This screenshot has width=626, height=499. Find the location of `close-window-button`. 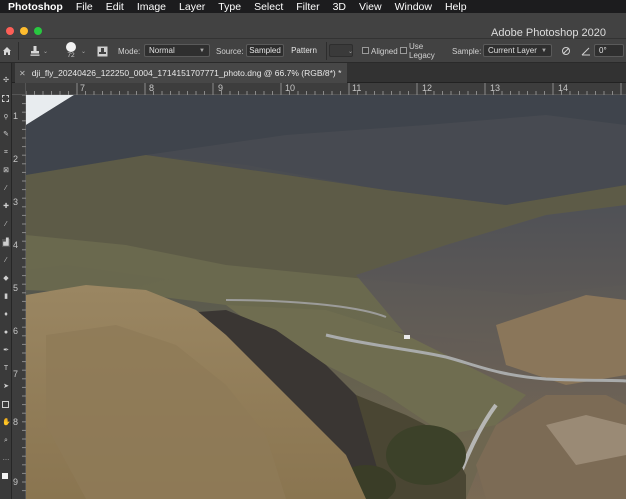

close-window-button is located at coordinates (10, 31).